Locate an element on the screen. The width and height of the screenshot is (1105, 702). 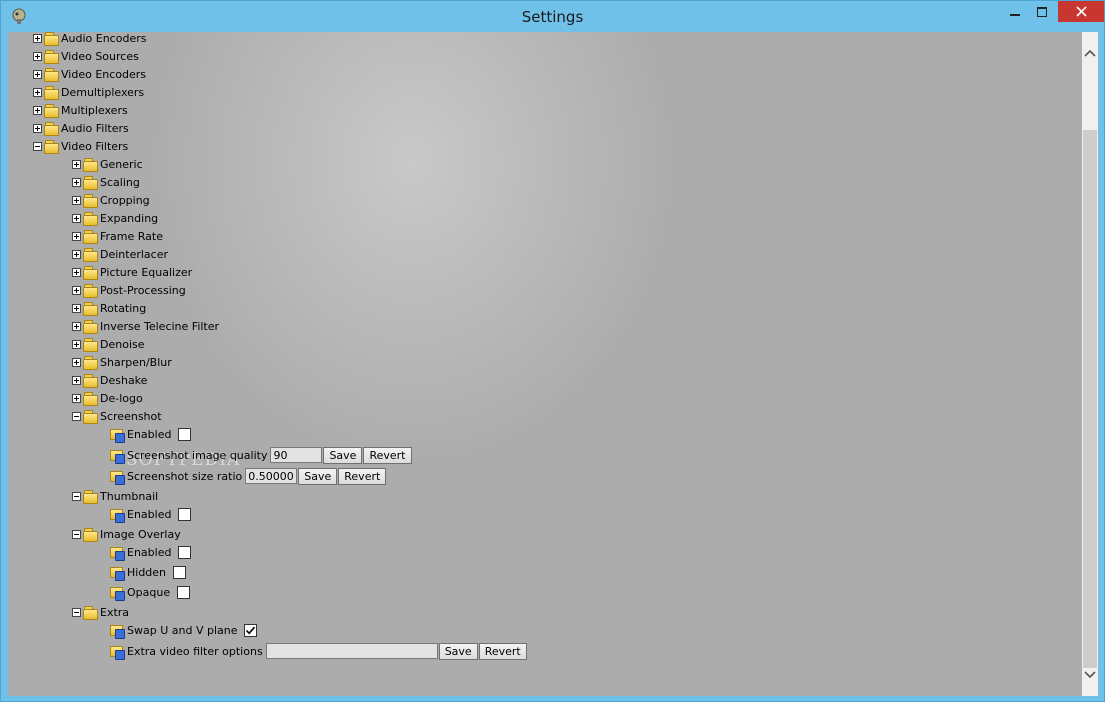
setting-thumbnail-enabled: Enabled is located at coordinates (150, 514).